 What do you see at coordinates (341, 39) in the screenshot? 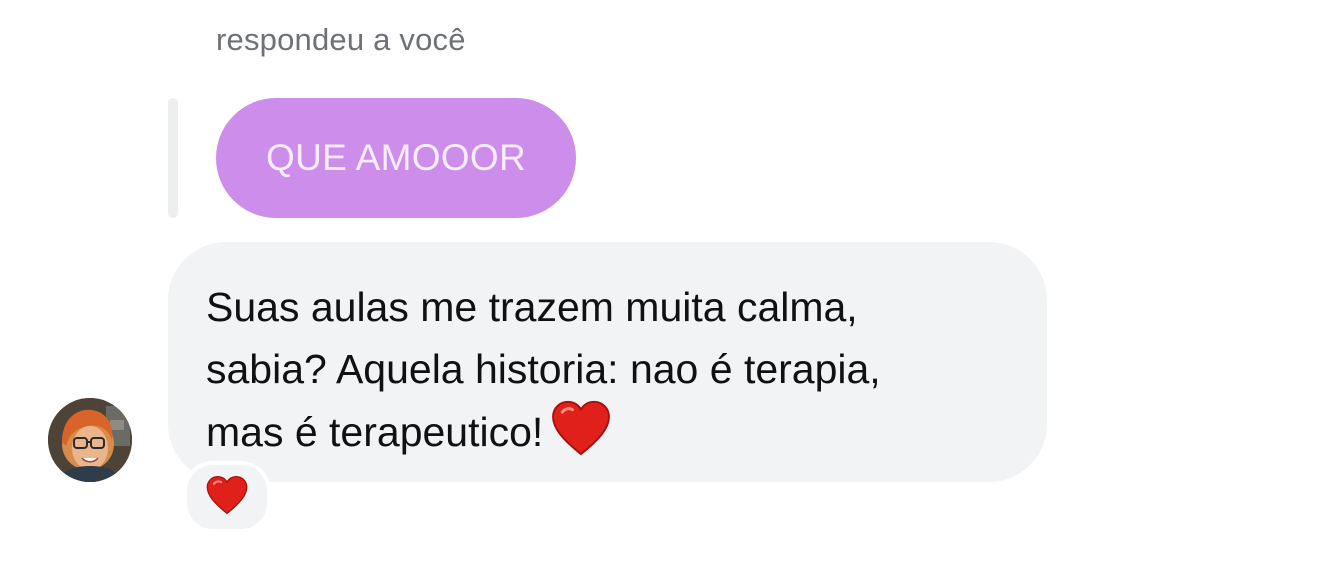
I see `reply-label: respondeu a você` at bounding box center [341, 39].